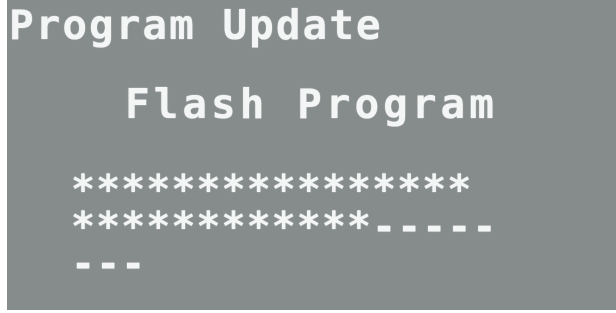 The width and height of the screenshot is (616, 313). What do you see at coordinates (311, 104) in the screenshot?
I see `screen-subtitle: Flash Program` at bounding box center [311, 104].